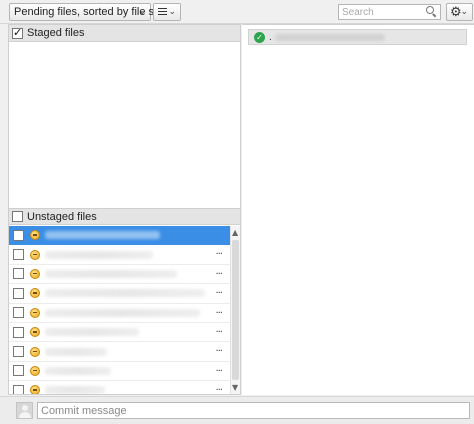  I want to click on status-text: ., so click(270, 37).